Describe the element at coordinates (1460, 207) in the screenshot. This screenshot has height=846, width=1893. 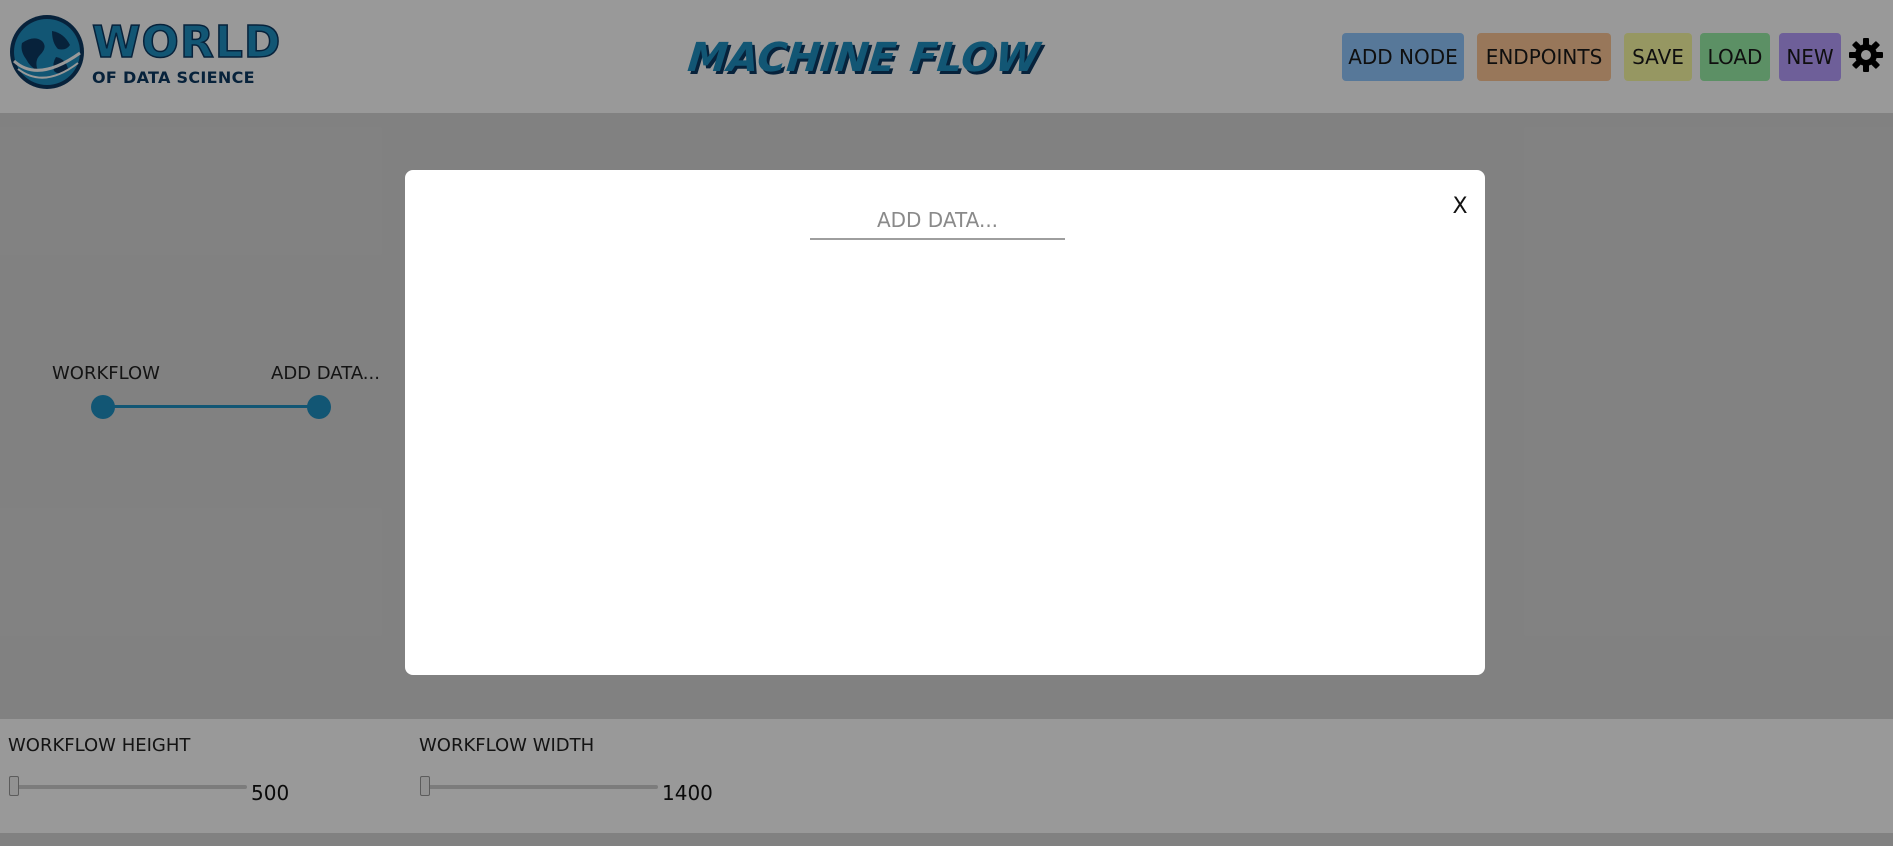
I see `close-button: X` at that location.